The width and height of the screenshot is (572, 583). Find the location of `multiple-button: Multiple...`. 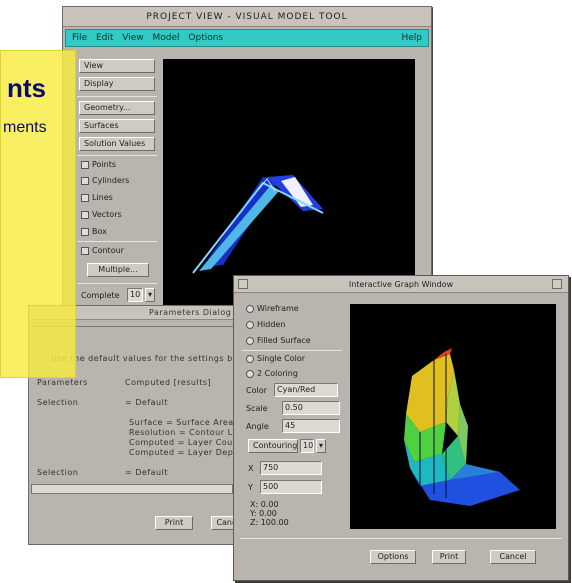

multiple-button: Multiple... is located at coordinates (118, 270).